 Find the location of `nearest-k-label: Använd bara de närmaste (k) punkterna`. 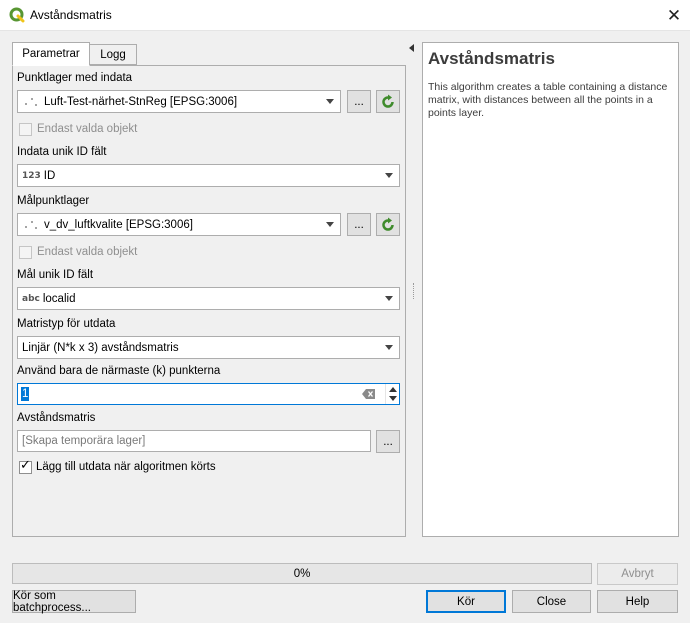

nearest-k-label: Använd bara de närmaste (k) punkterna is located at coordinates (119, 371).